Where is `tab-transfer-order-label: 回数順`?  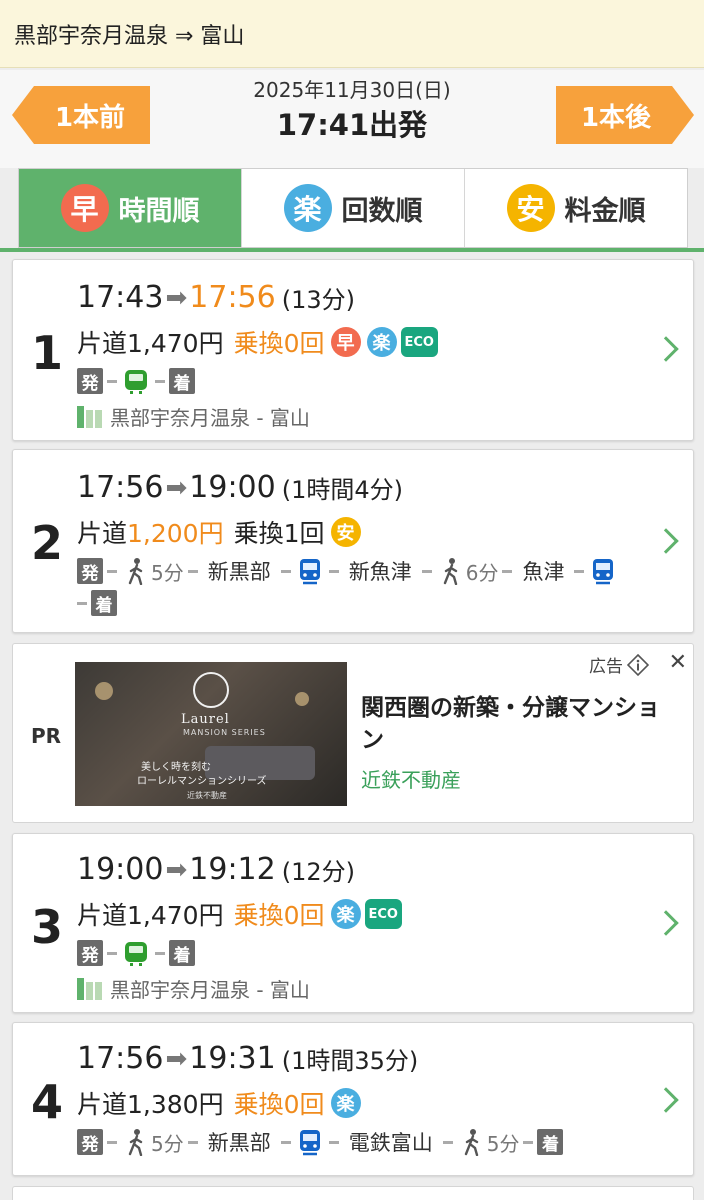 tab-transfer-order-label: 回数順 is located at coordinates (382, 211).